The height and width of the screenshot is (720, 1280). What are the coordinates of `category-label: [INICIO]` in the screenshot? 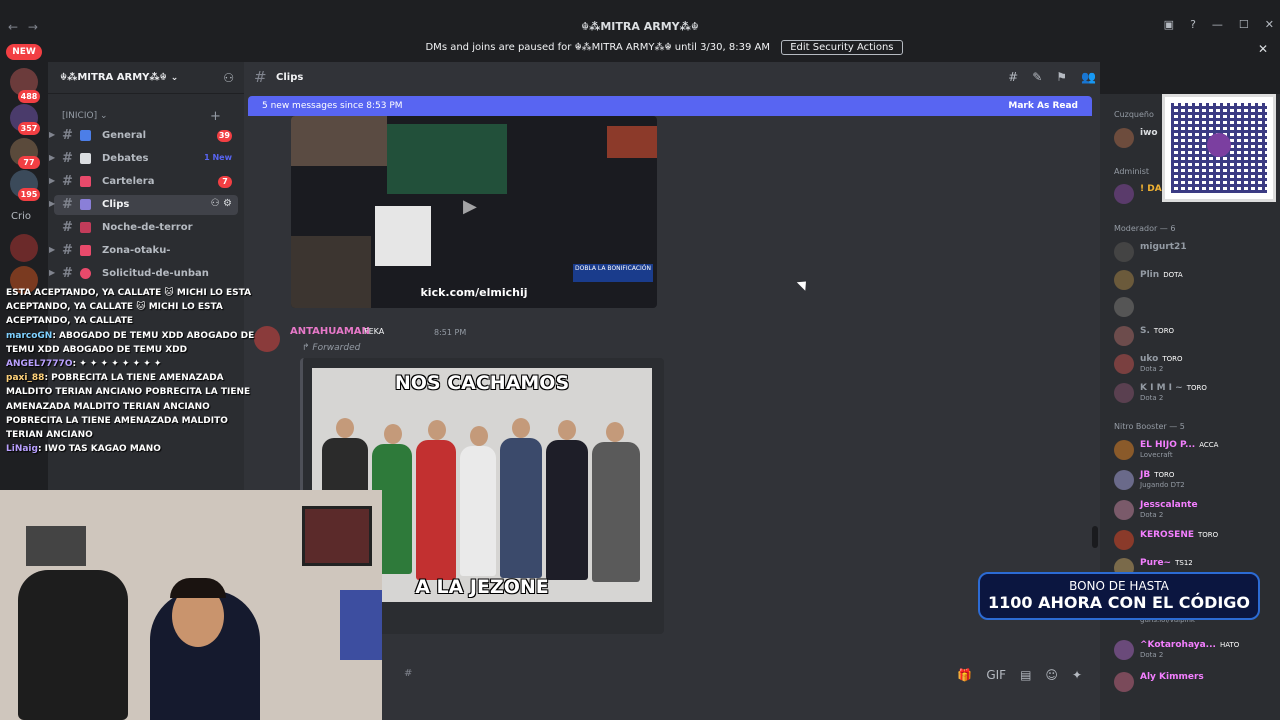 It's located at (80, 116).